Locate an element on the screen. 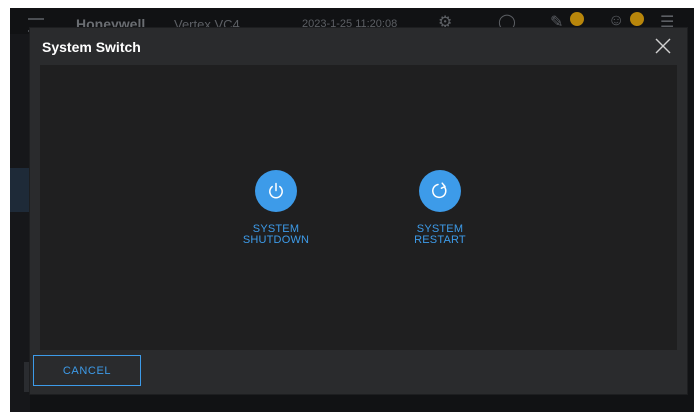 The image size is (694, 412). label-line: RESTART is located at coordinates (440, 240).